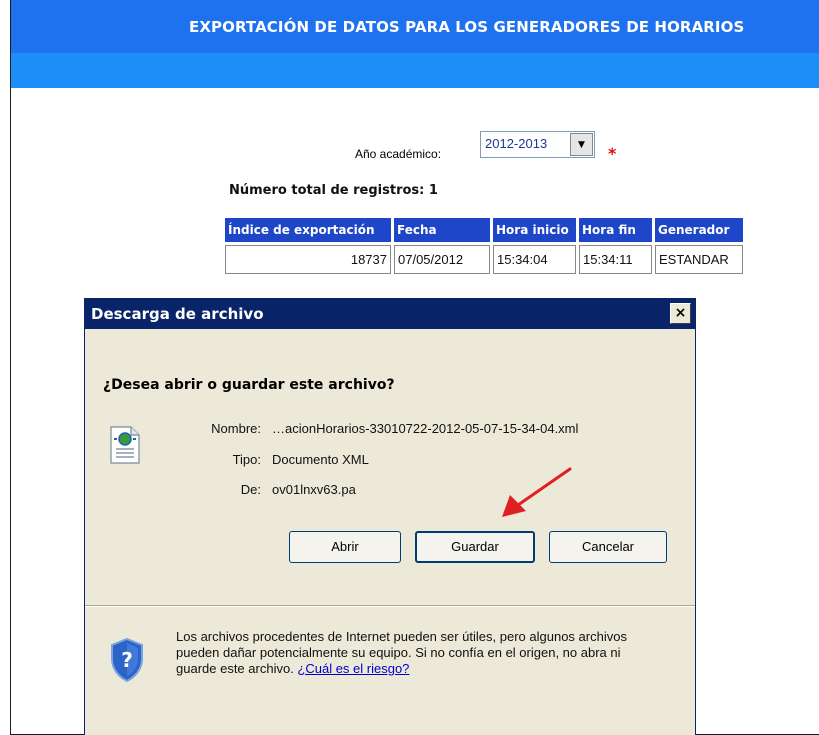  Describe the element at coordinates (516, 143) in the screenshot. I see `year-select-value: 2012-2013` at that location.